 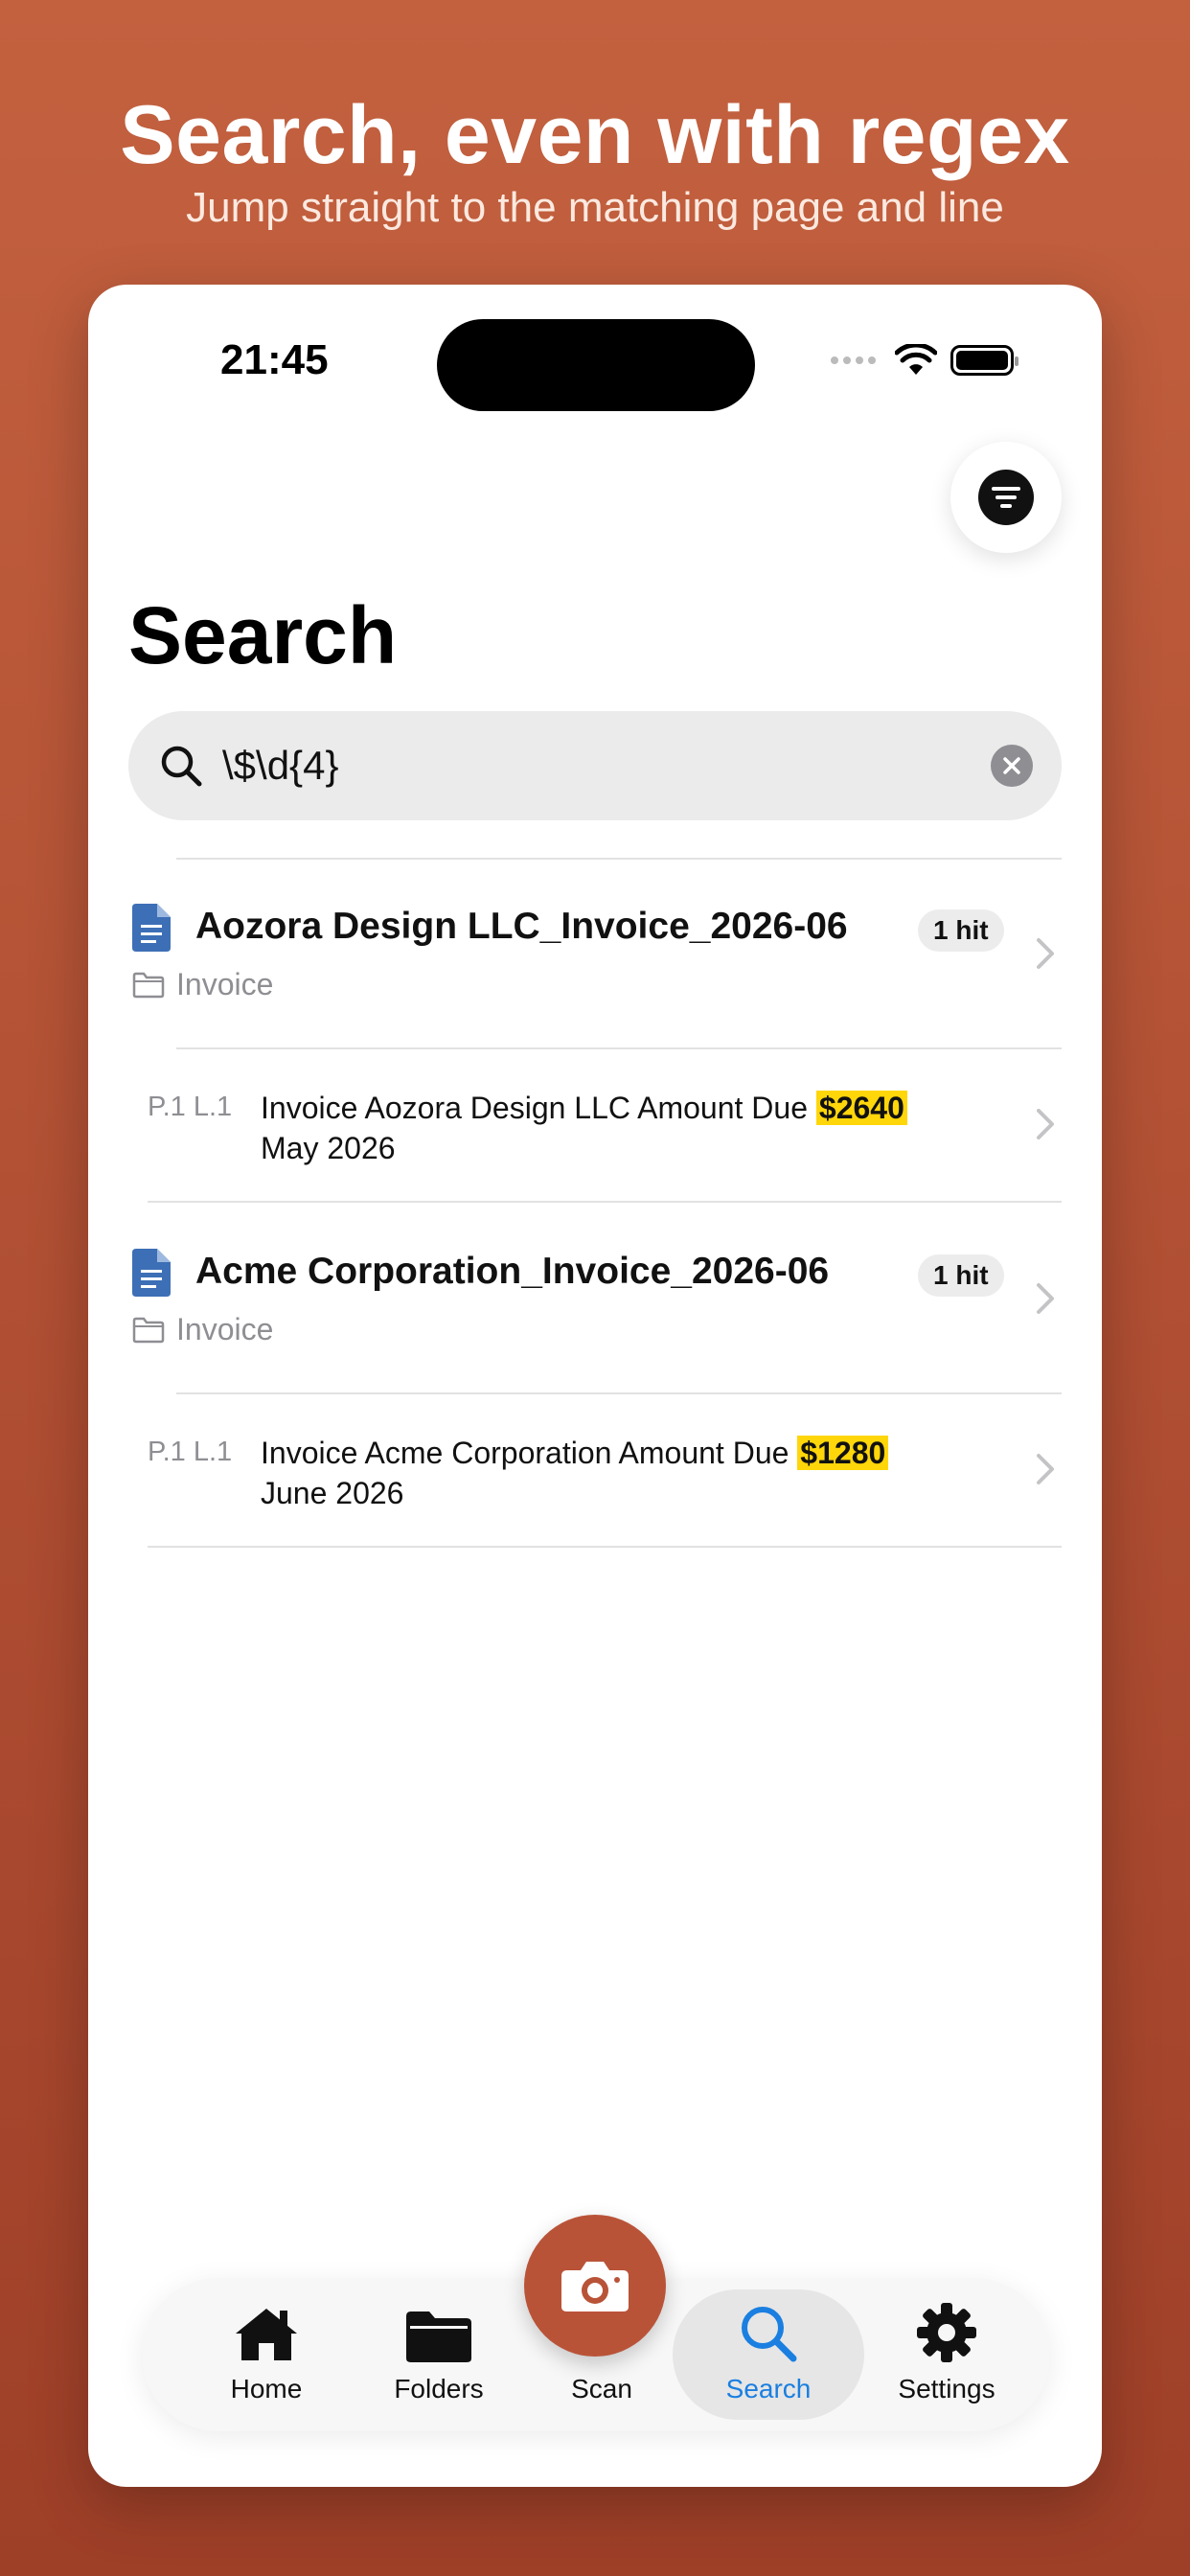 I want to click on status-icons, so click(x=925, y=360).